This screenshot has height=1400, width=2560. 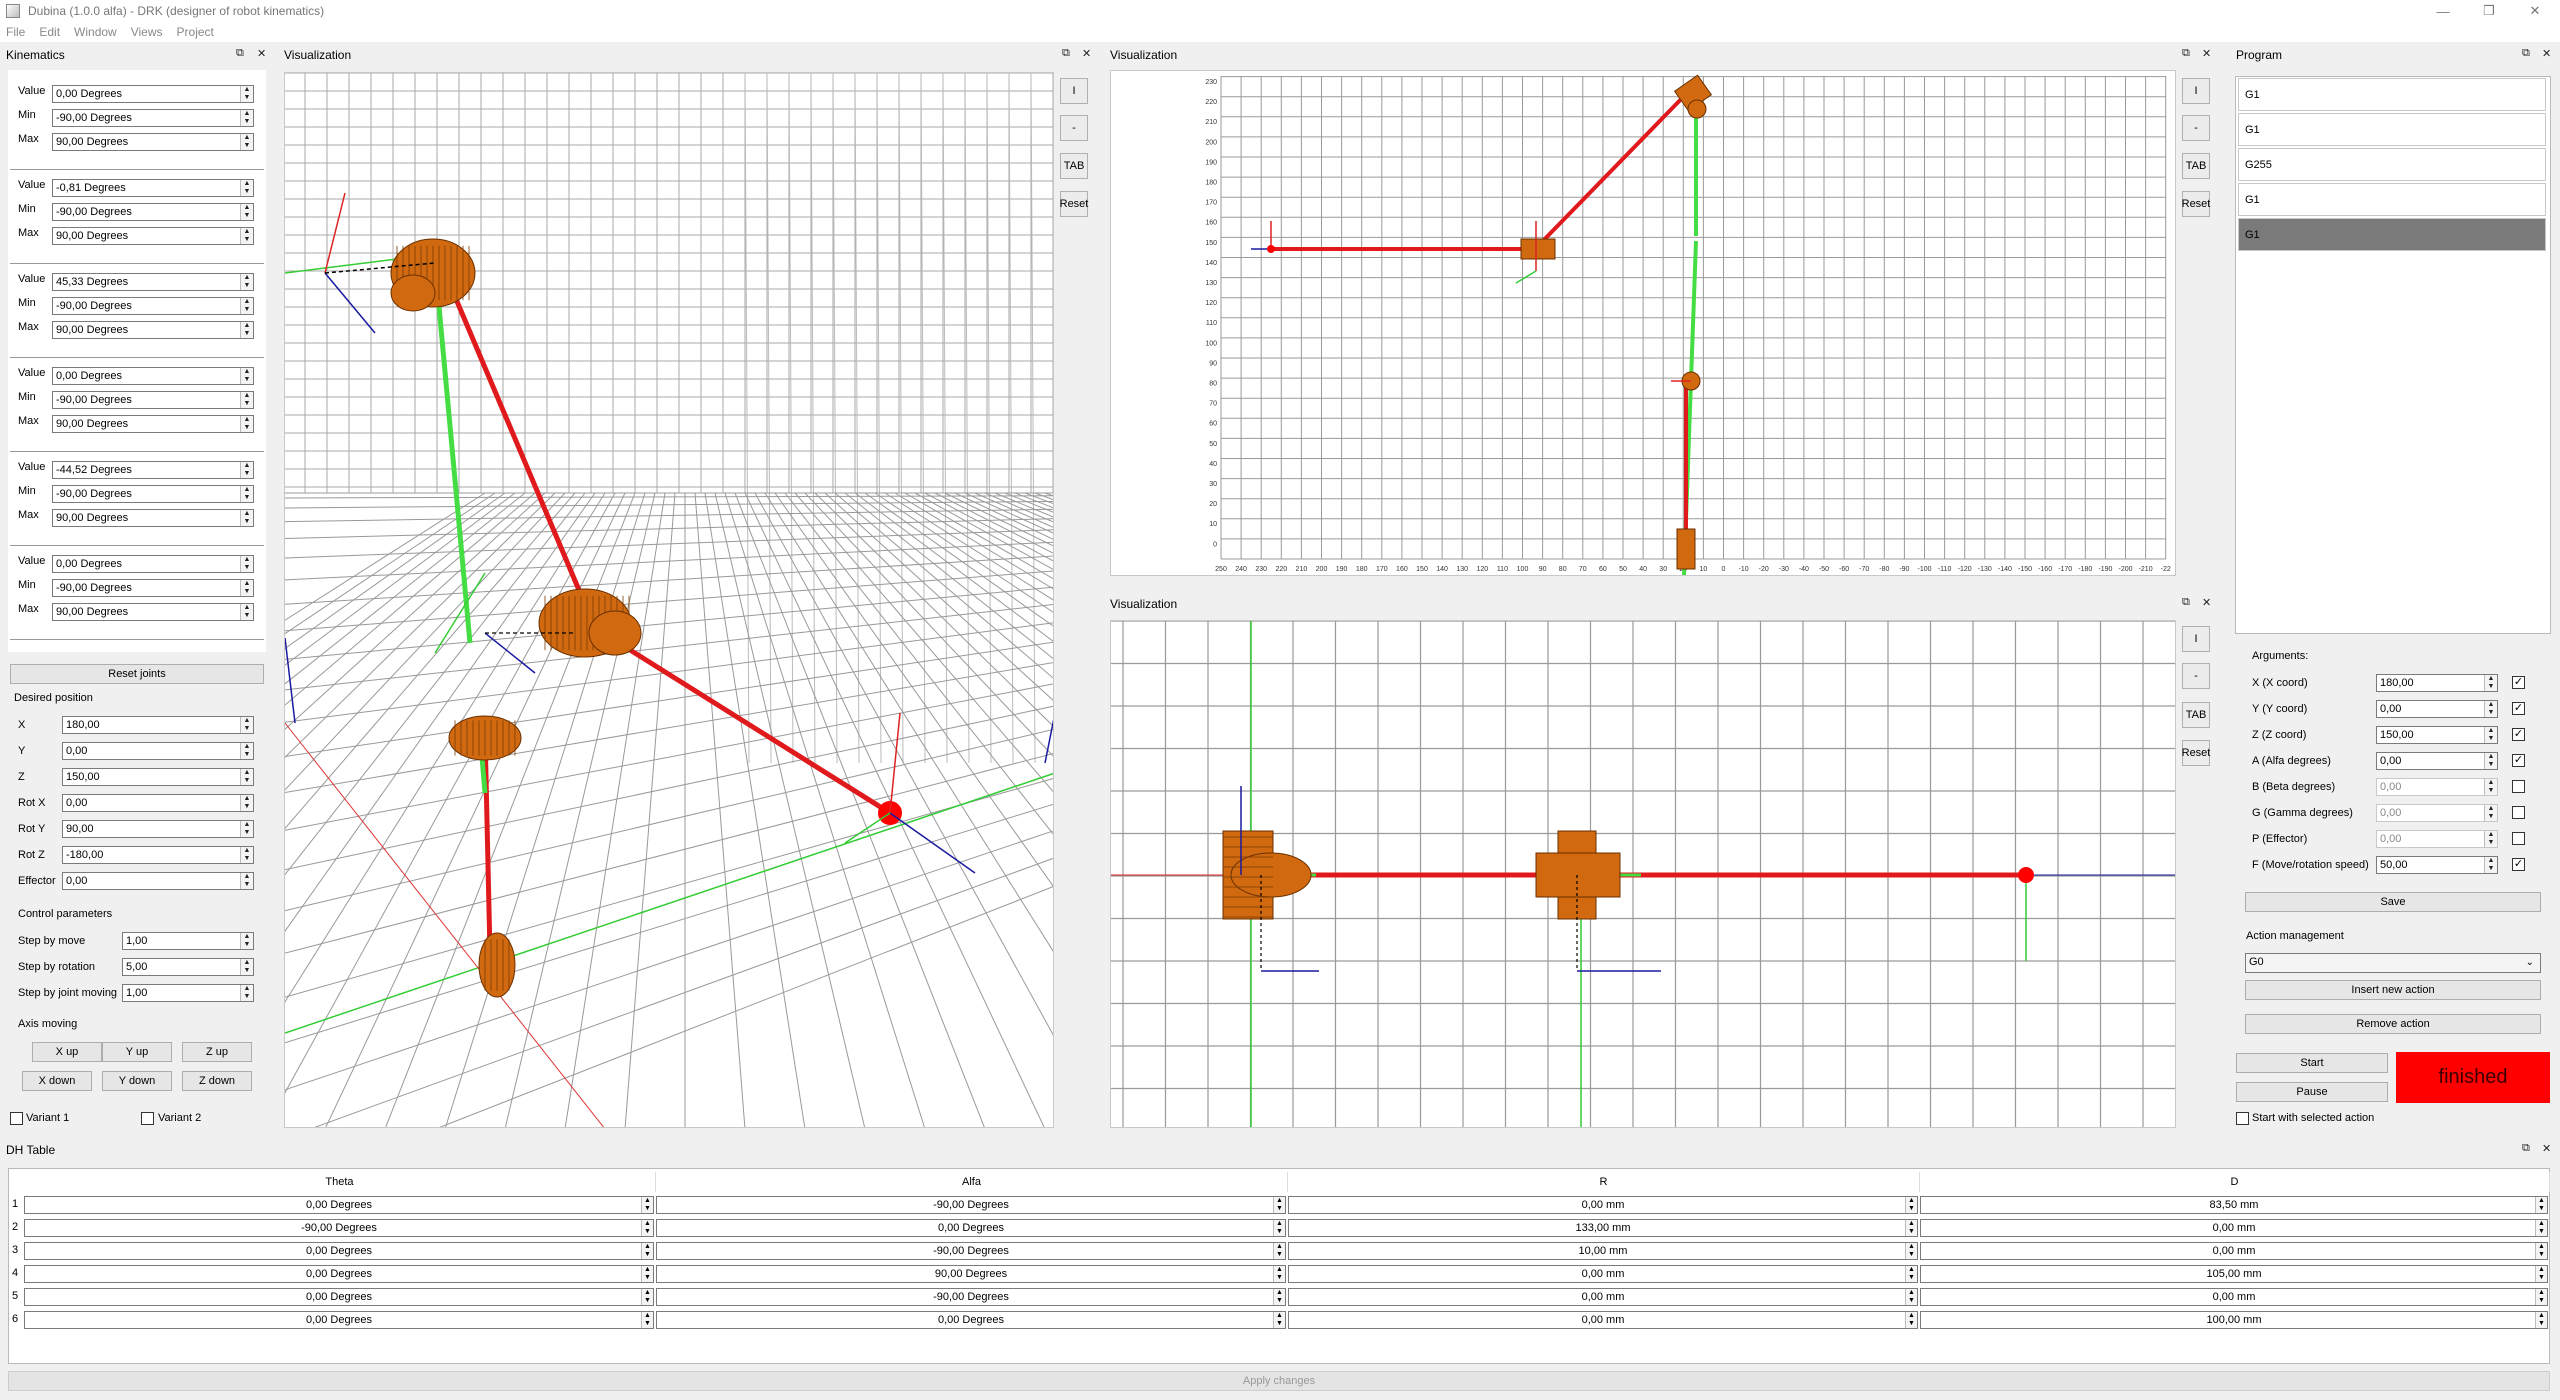 I want to click on action-select: G0 ⌄, so click(x=2393, y=963).